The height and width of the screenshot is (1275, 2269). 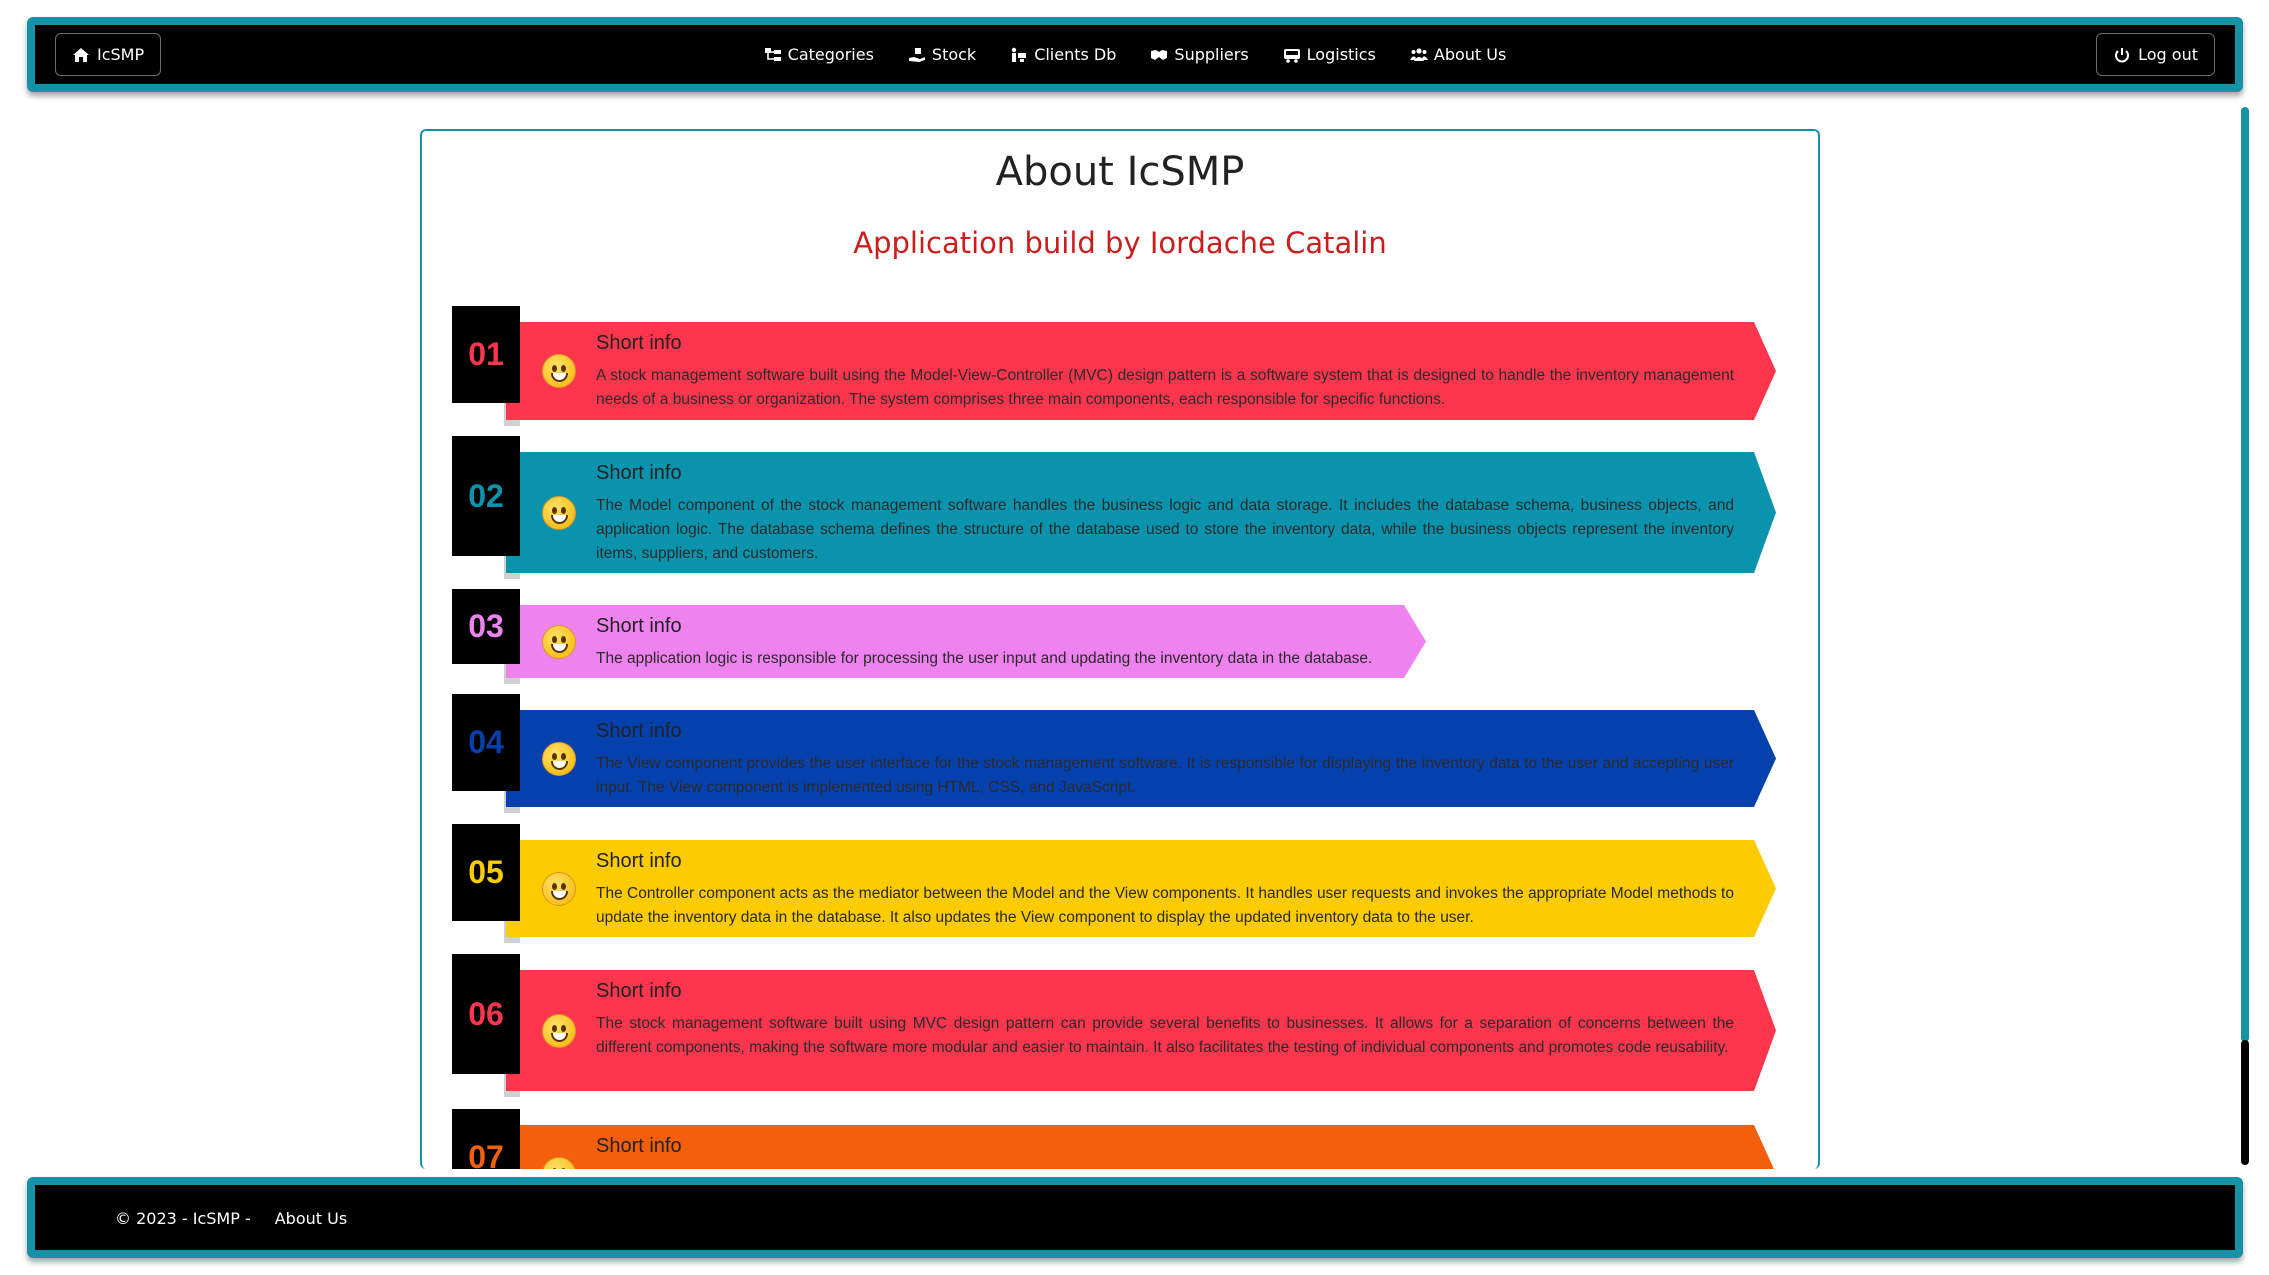 What do you see at coordinates (183, 1218) in the screenshot?
I see `footer-copyright: © 2023 - IcSMP -` at bounding box center [183, 1218].